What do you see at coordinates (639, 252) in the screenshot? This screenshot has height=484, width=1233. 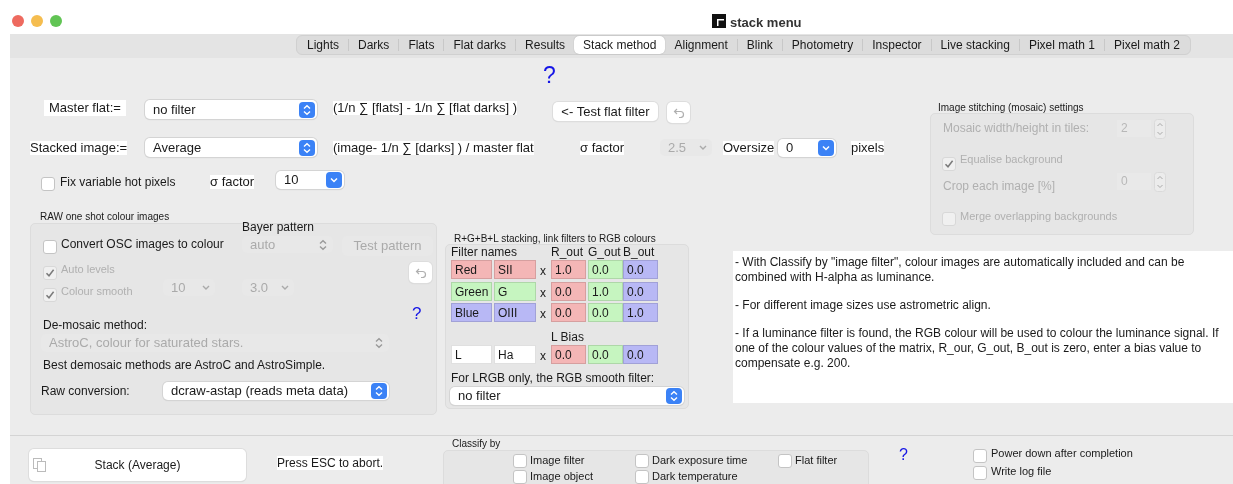 I see `column-header: B_out` at bounding box center [639, 252].